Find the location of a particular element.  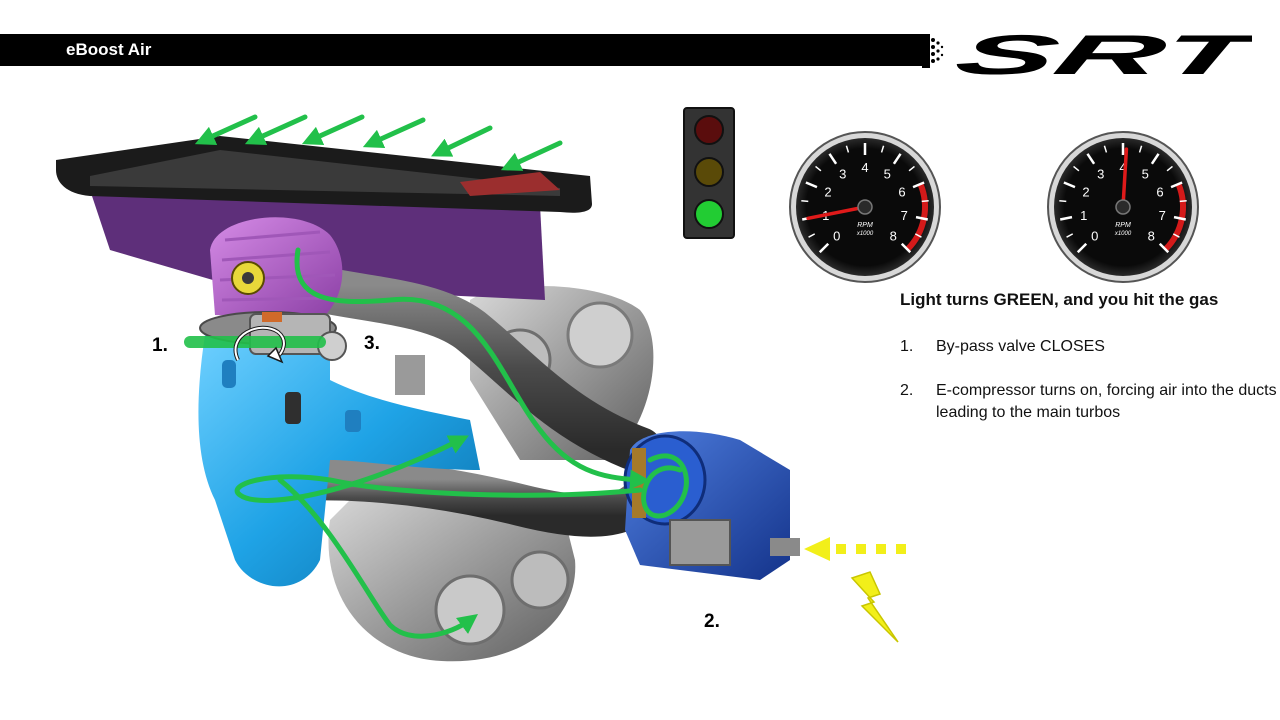

callout-2-label: 2. is located at coordinates (712, 621).